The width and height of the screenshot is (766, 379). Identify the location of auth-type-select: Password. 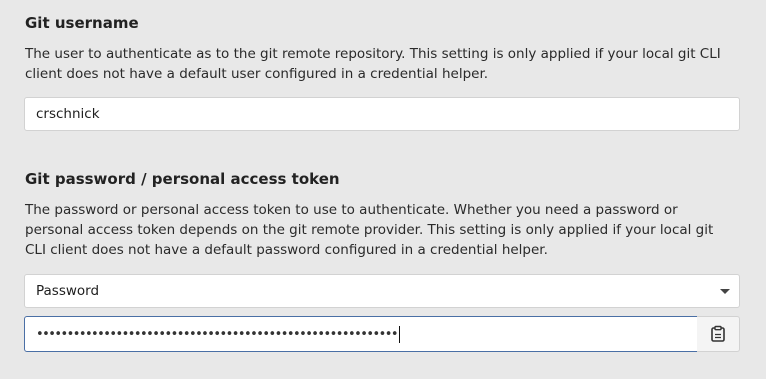
(382, 291).